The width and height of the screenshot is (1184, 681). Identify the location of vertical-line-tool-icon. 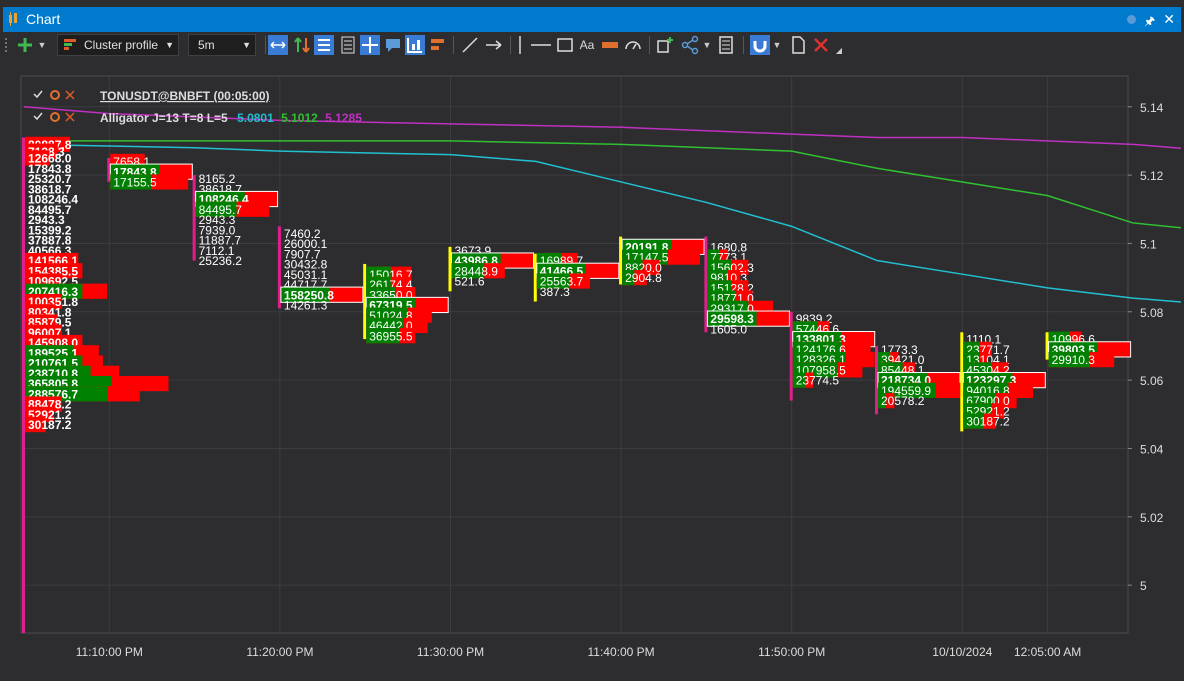
(520, 45).